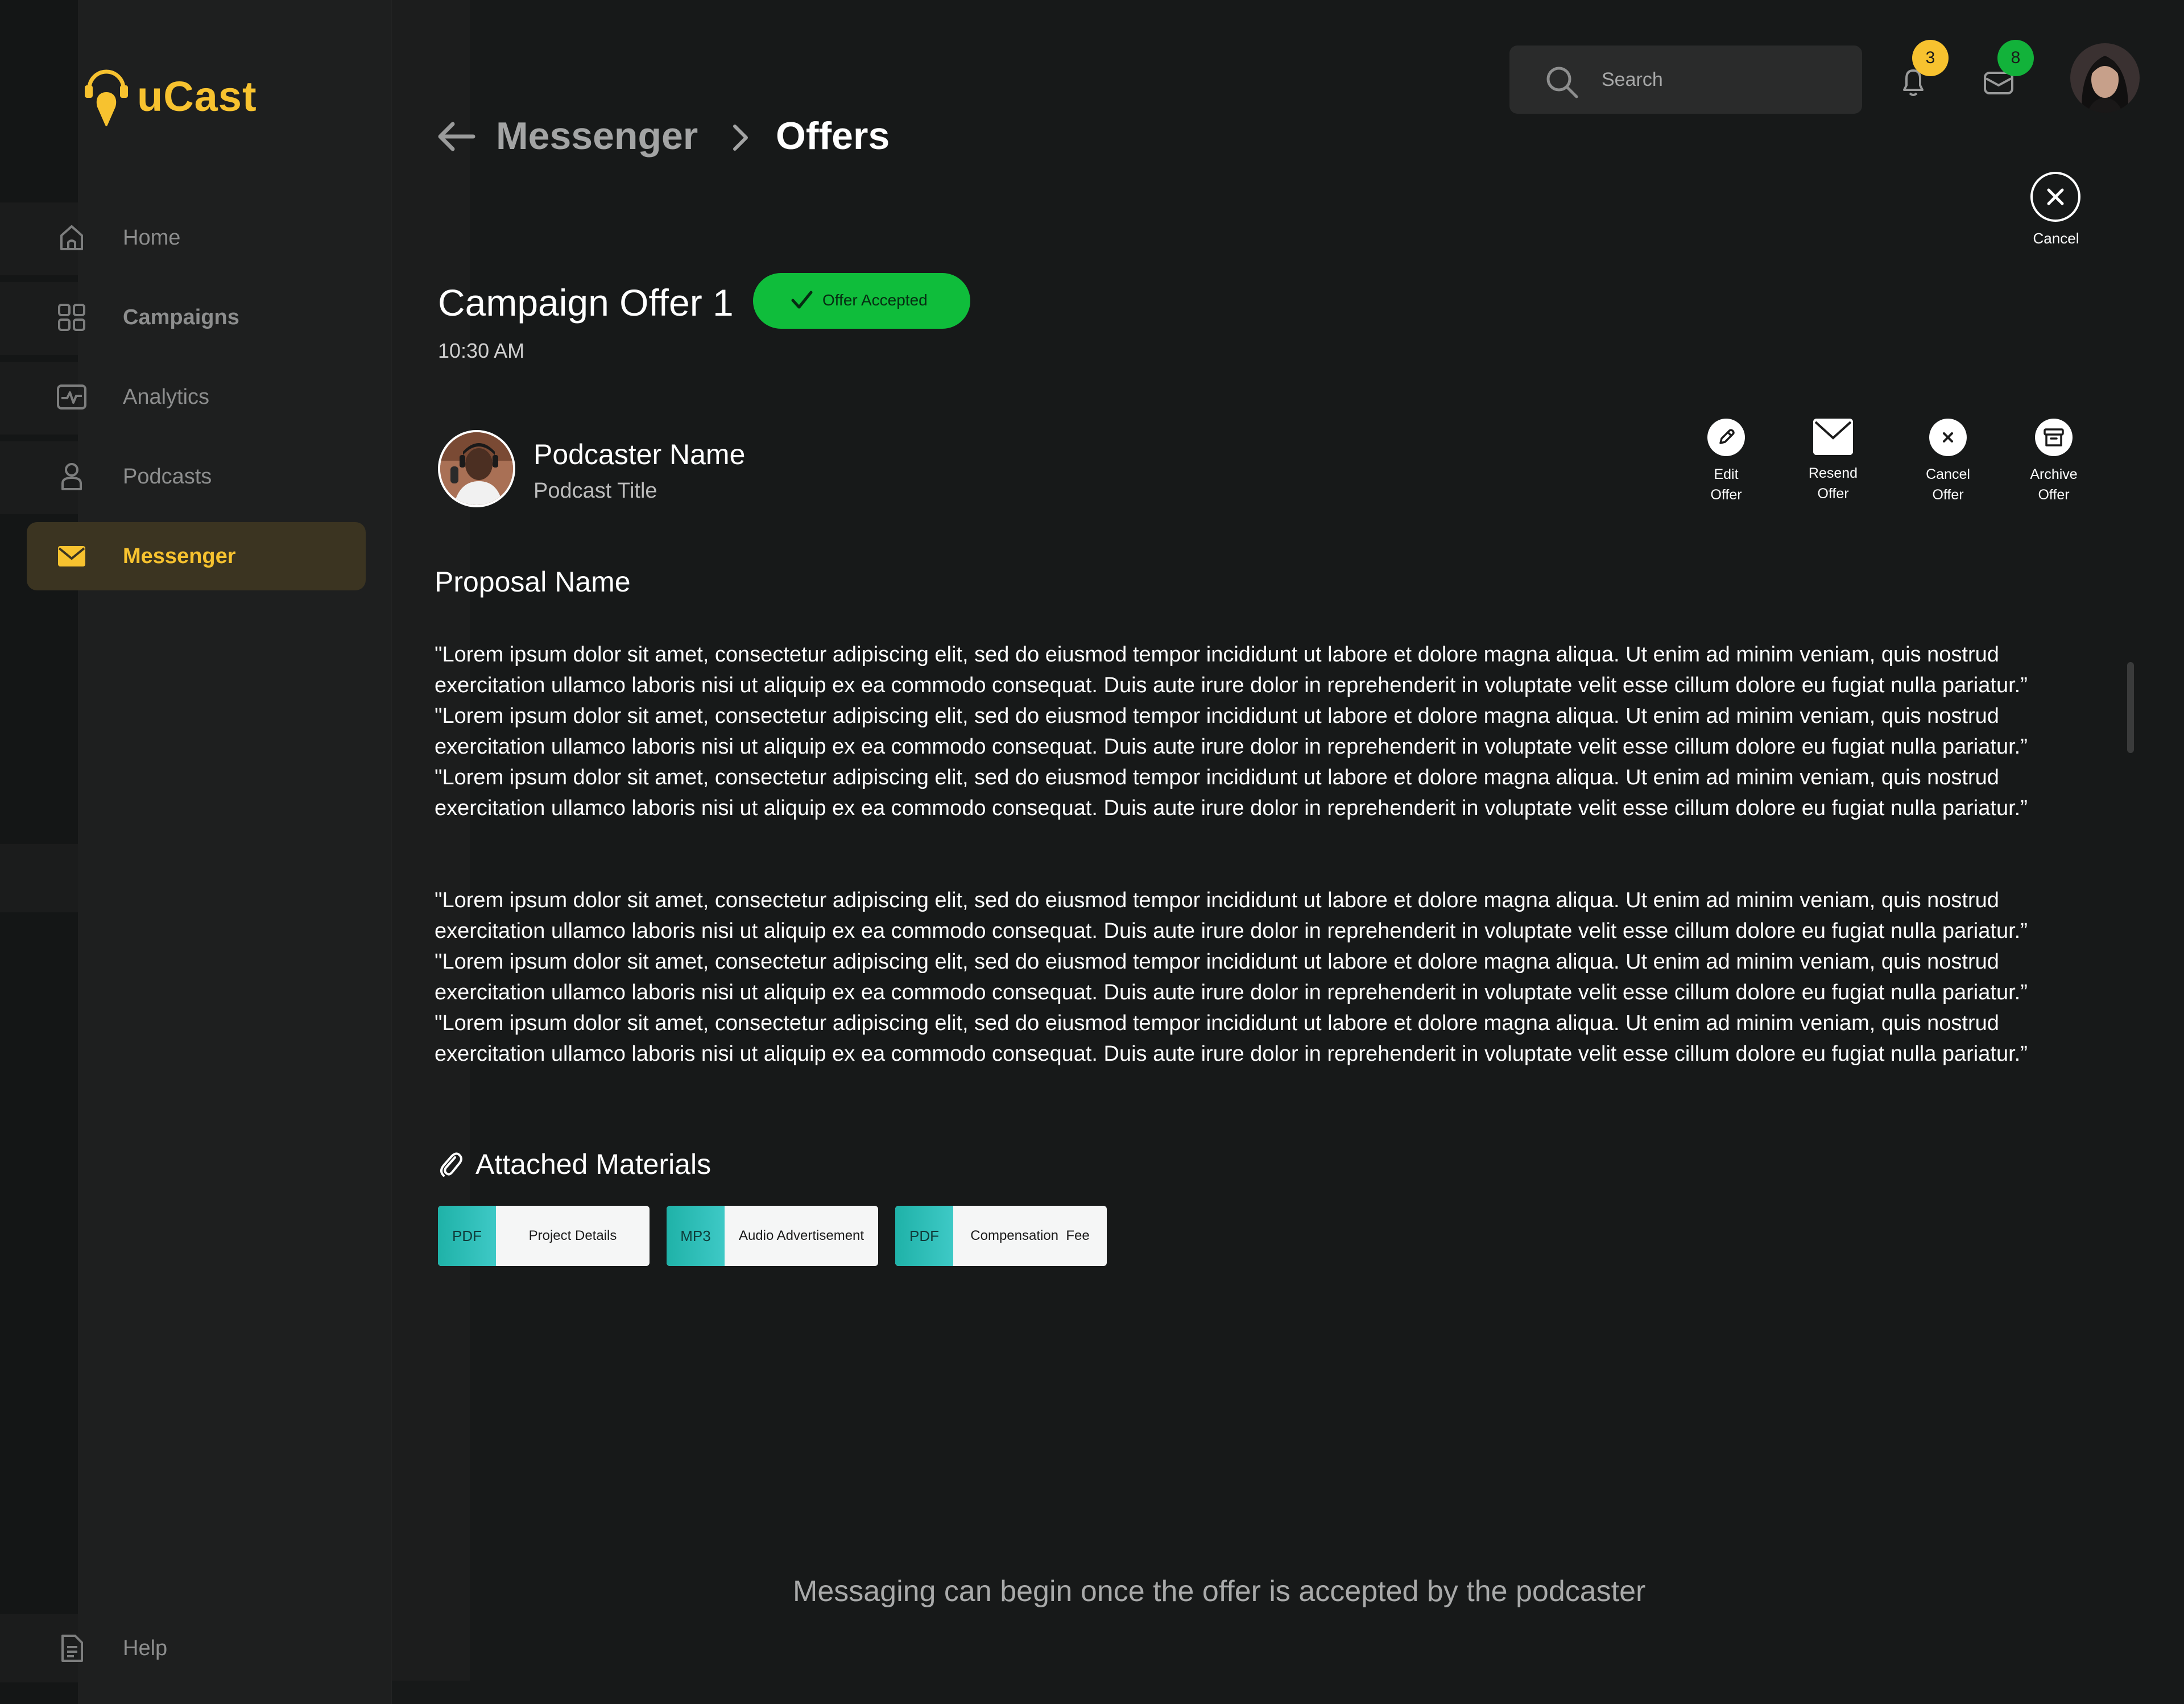 The height and width of the screenshot is (1704, 2184). What do you see at coordinates (533, 582) in the screenshot?
I see `proposal-name: Proposal Name` at bounding box center [533, 582].